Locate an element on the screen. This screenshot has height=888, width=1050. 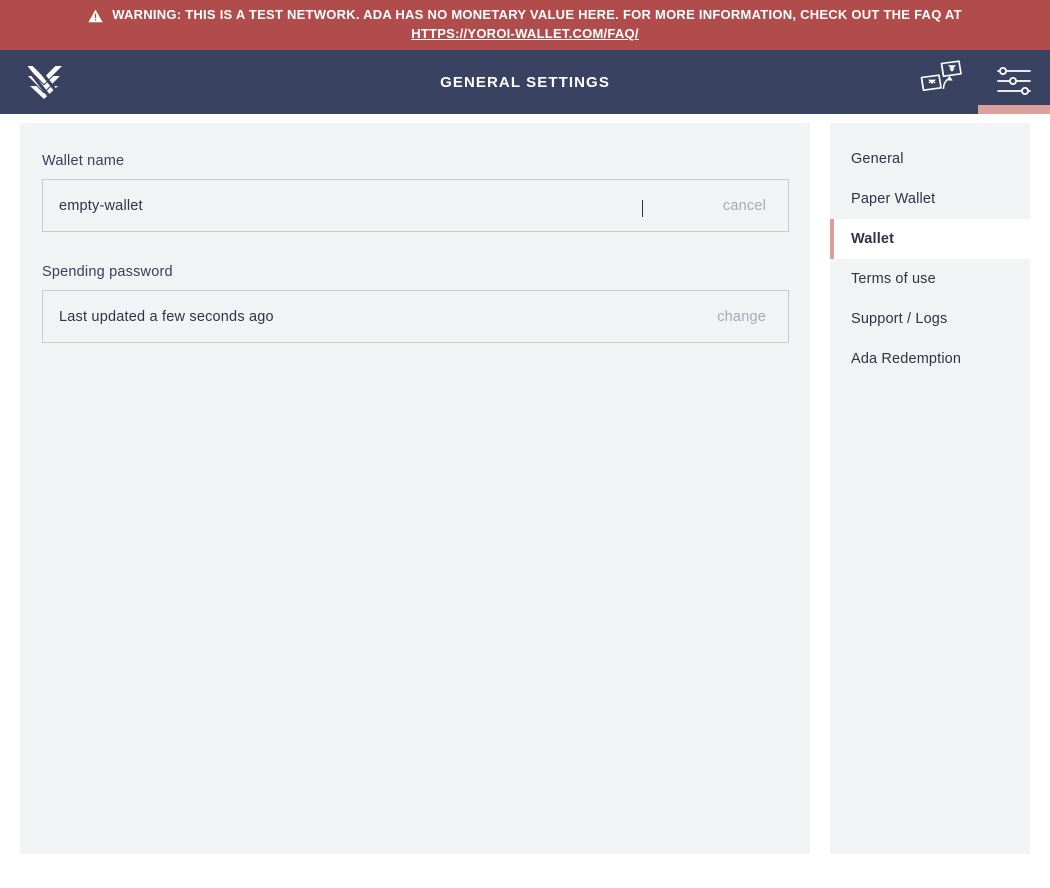
settings-button is located at coordinates (1014, 82).